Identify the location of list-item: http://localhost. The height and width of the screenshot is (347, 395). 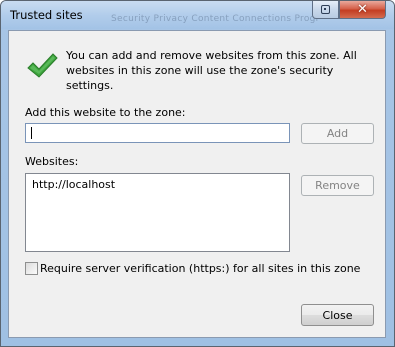
(73, 184).